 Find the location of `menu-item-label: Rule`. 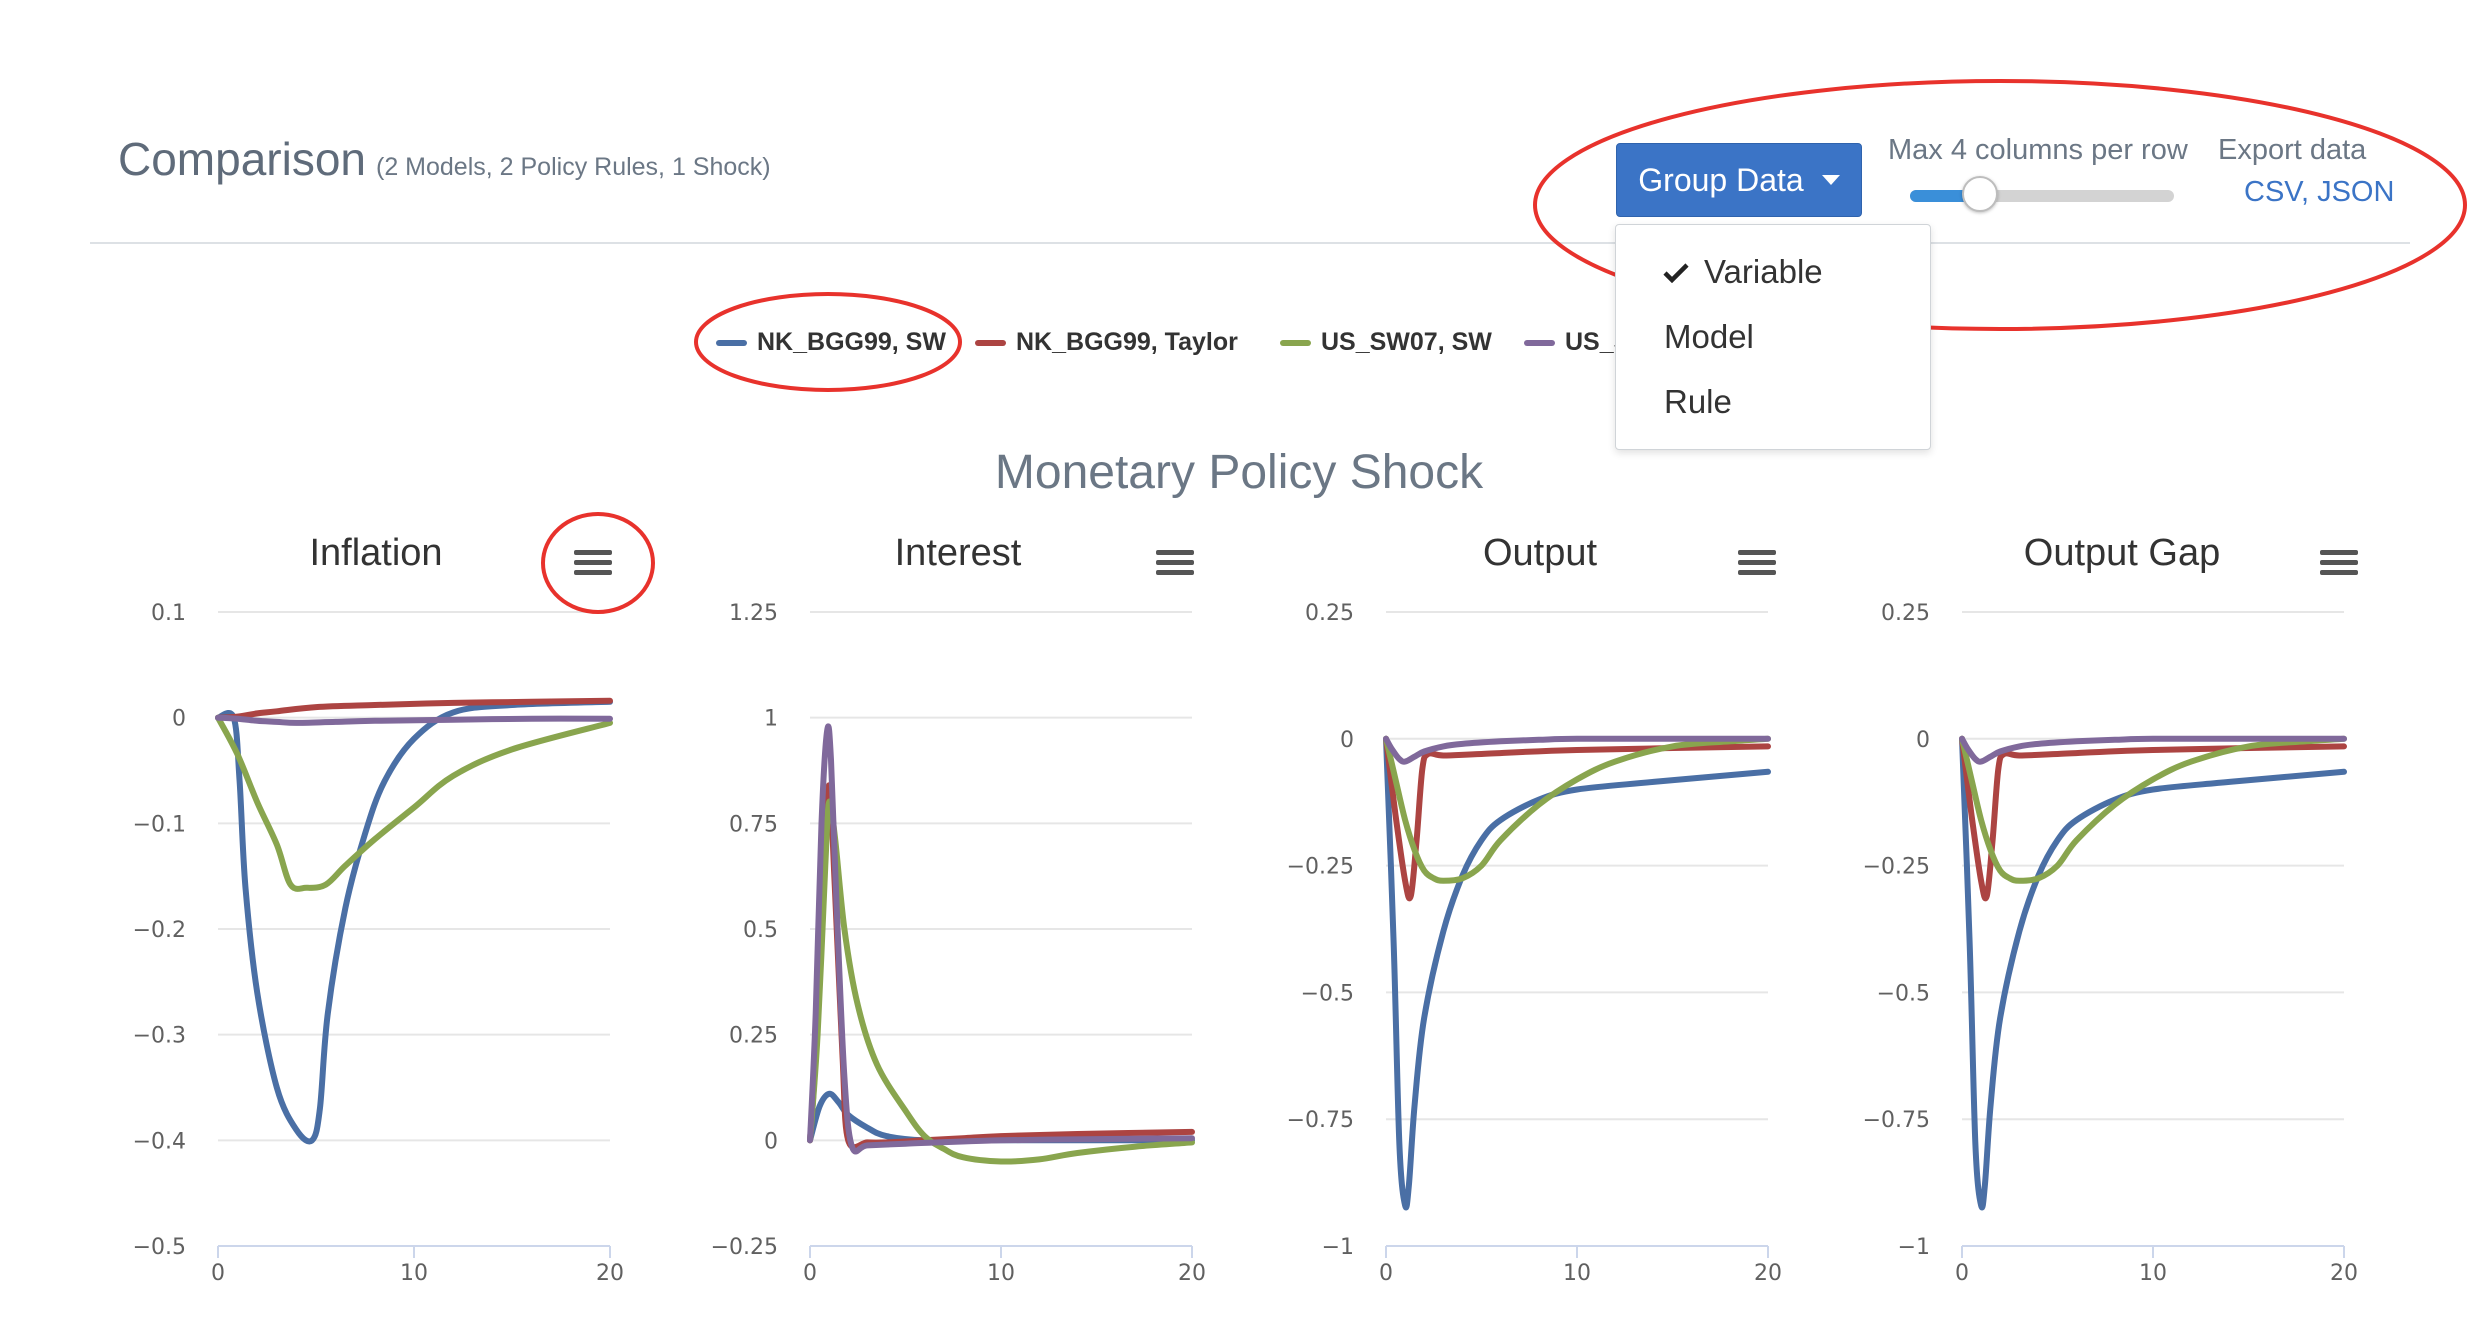

menu-item-label: Rule is located at coordinates (1698, 401).